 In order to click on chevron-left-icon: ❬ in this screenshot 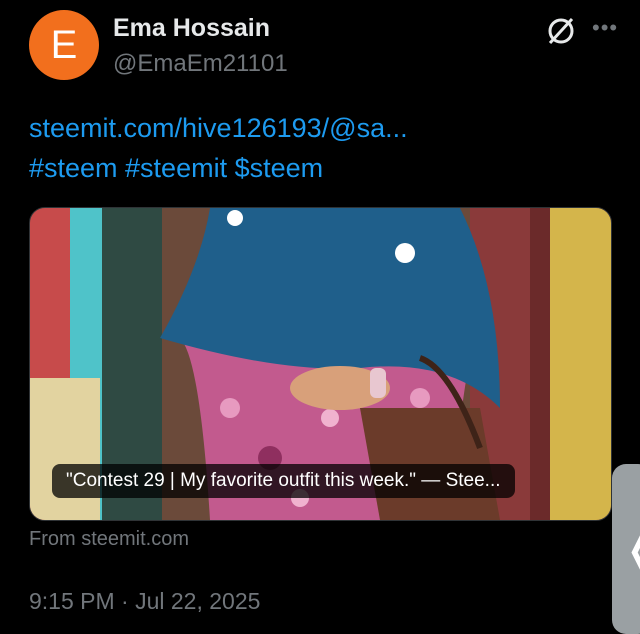, I will do `click(631, 549)`.